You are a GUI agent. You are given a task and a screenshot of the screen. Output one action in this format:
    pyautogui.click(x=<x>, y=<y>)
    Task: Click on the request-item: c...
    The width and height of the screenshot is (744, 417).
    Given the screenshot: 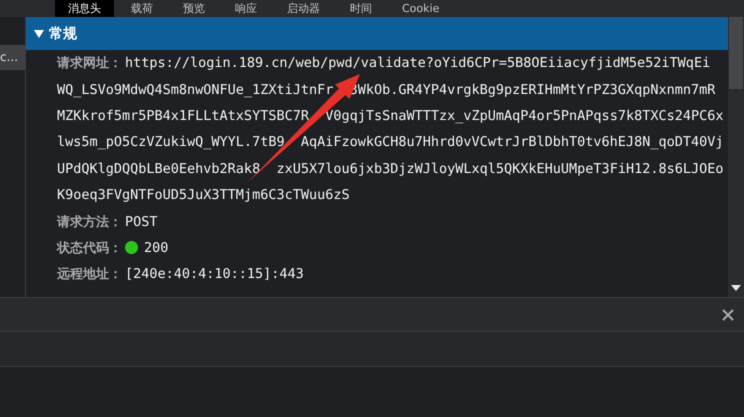 What is the action you would take?
    pyautogui.click(x=12, y=57)
    